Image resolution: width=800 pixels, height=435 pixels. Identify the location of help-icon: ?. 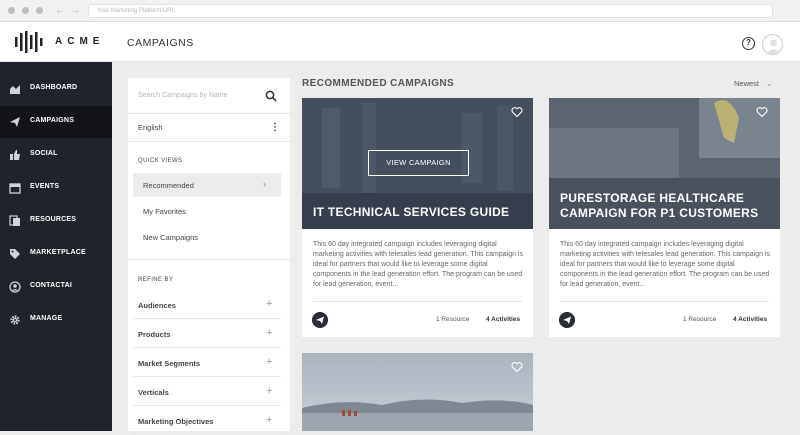
(748, 43).